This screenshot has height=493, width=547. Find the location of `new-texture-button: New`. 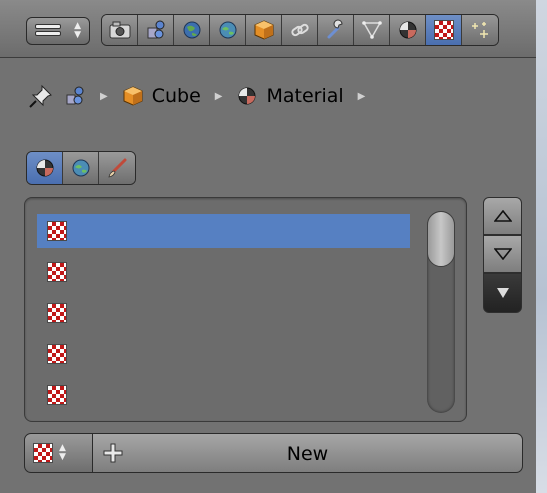

new-texture-button: New is located at coordinates (308, 453).